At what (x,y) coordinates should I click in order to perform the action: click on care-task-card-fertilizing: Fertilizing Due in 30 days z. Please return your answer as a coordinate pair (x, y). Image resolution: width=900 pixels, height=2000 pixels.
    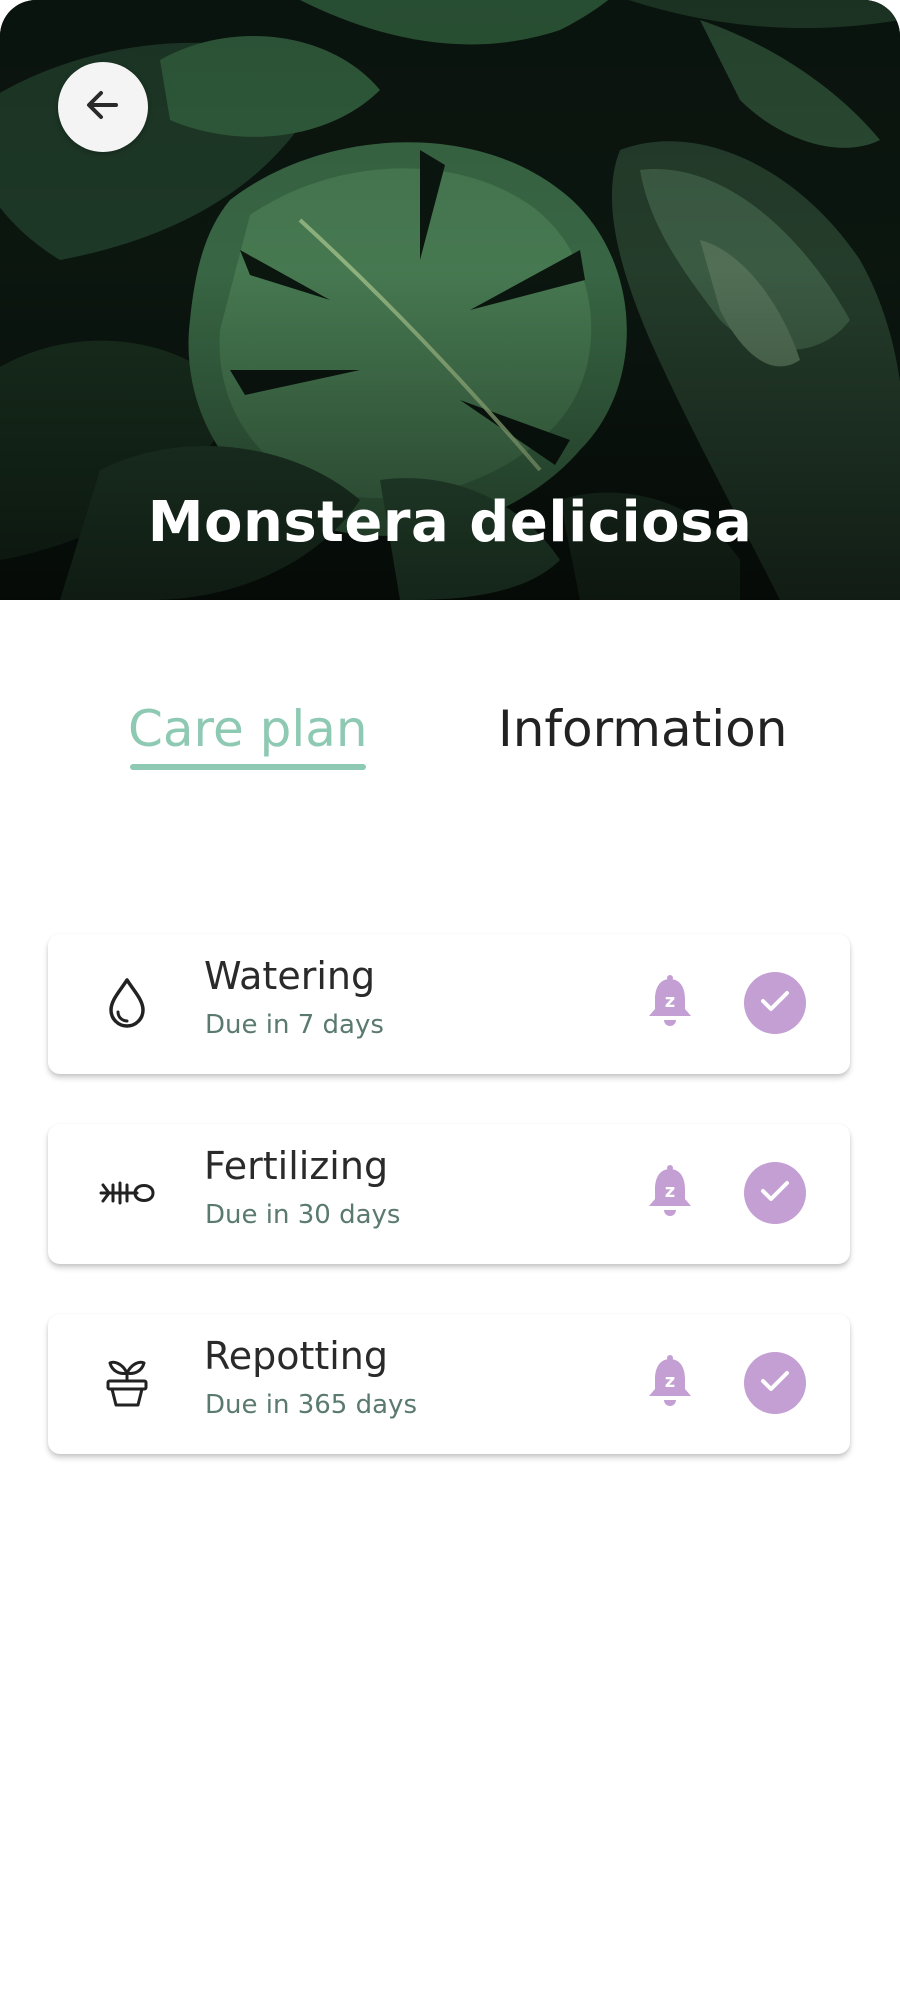
    Looking at the image, I should click on (449, 1194).